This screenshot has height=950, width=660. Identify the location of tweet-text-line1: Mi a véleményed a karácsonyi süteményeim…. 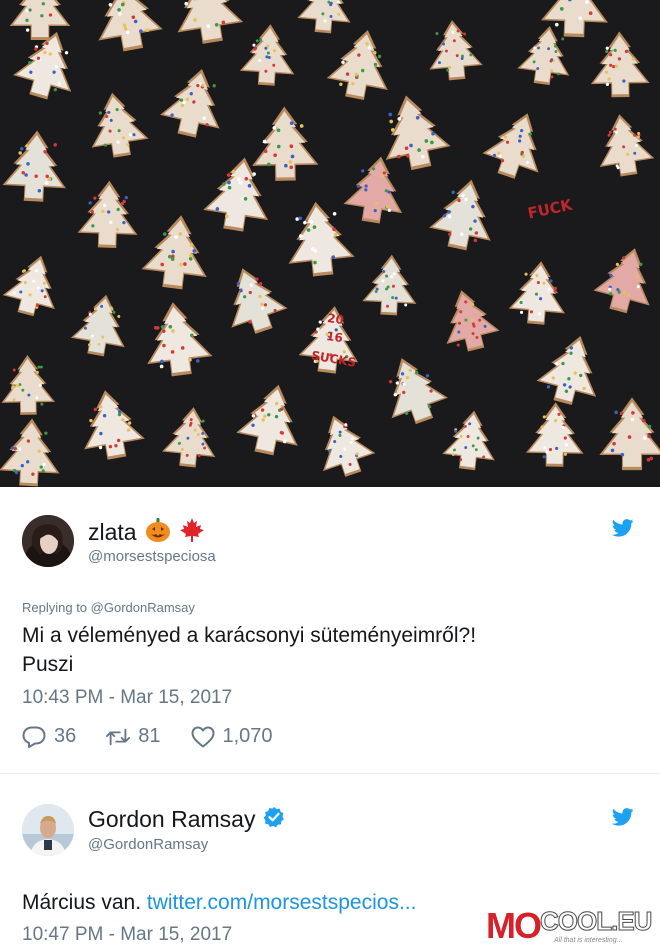
(249, 635).